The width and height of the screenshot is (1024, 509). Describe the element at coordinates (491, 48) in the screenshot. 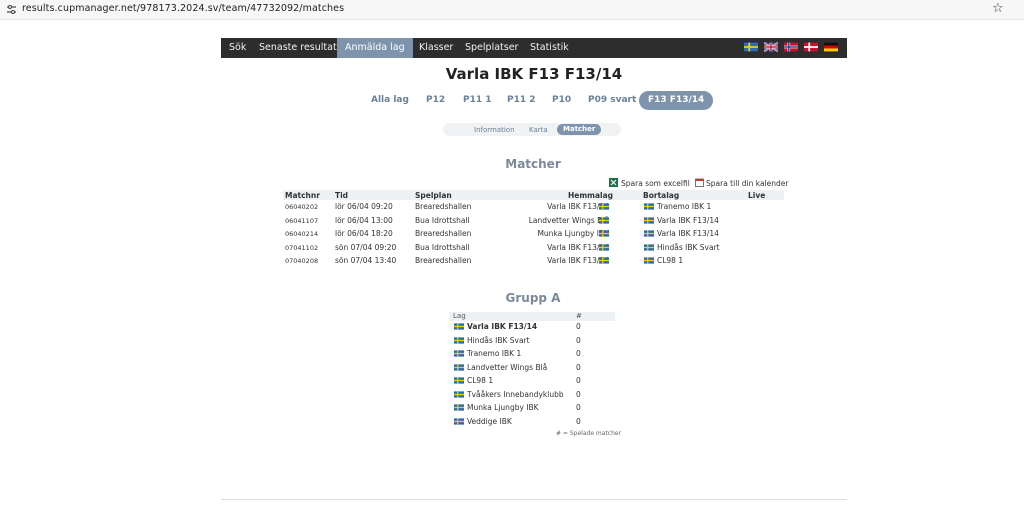

I see `nav-item-spelplatser: Spelplatser` at that location.